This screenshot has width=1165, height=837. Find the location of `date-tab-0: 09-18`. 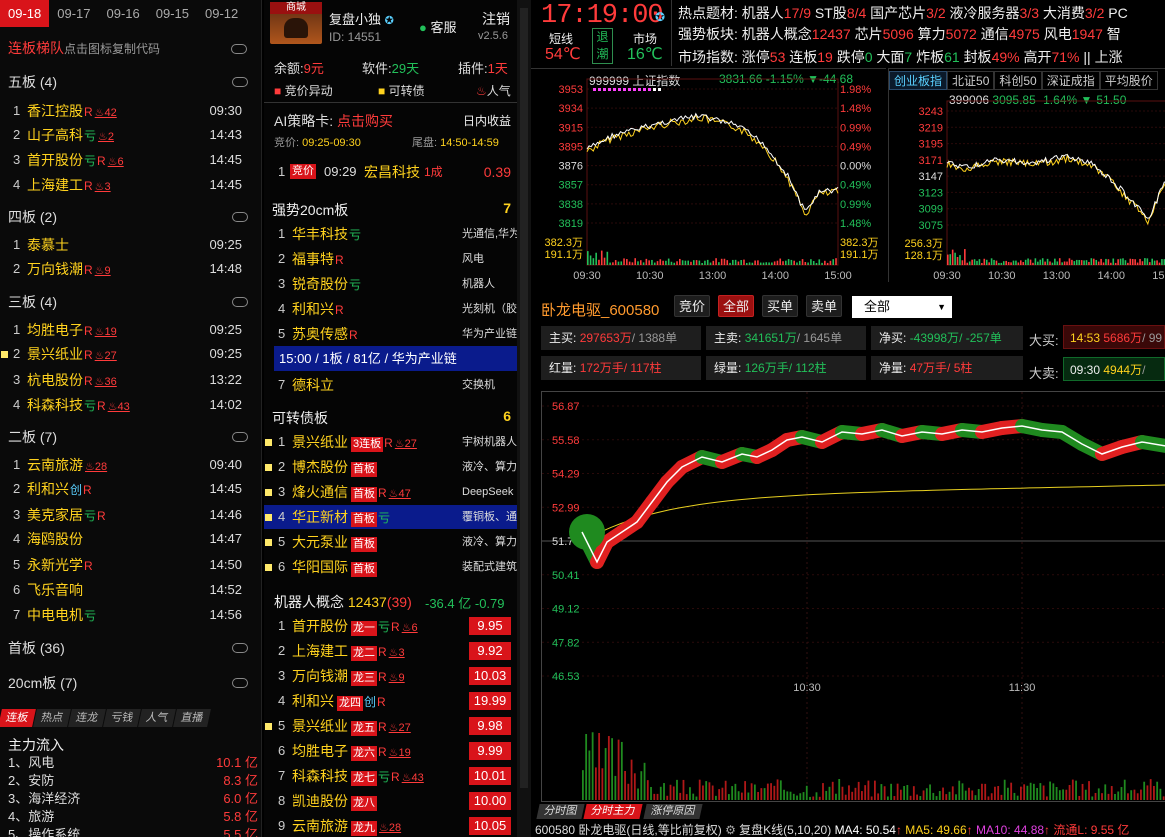

date-tab-0: 09-18 is located at coordinates (25, 13).